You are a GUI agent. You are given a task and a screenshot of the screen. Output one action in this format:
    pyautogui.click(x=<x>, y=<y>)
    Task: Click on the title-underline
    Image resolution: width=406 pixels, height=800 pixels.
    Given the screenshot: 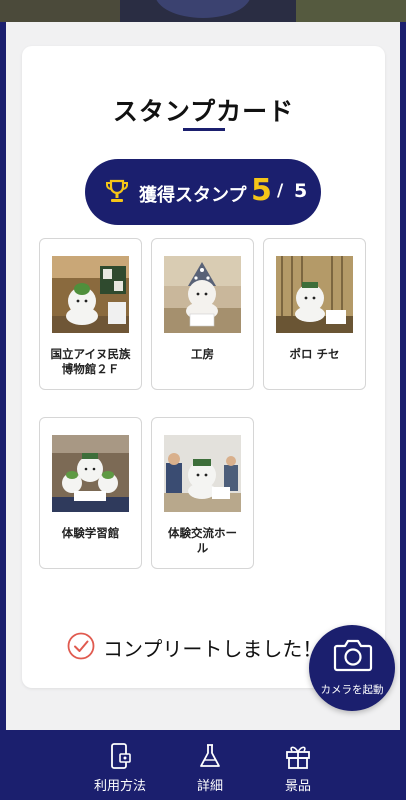 What is the action you would take?
    pyautogui.click(x=204, y=129)
    